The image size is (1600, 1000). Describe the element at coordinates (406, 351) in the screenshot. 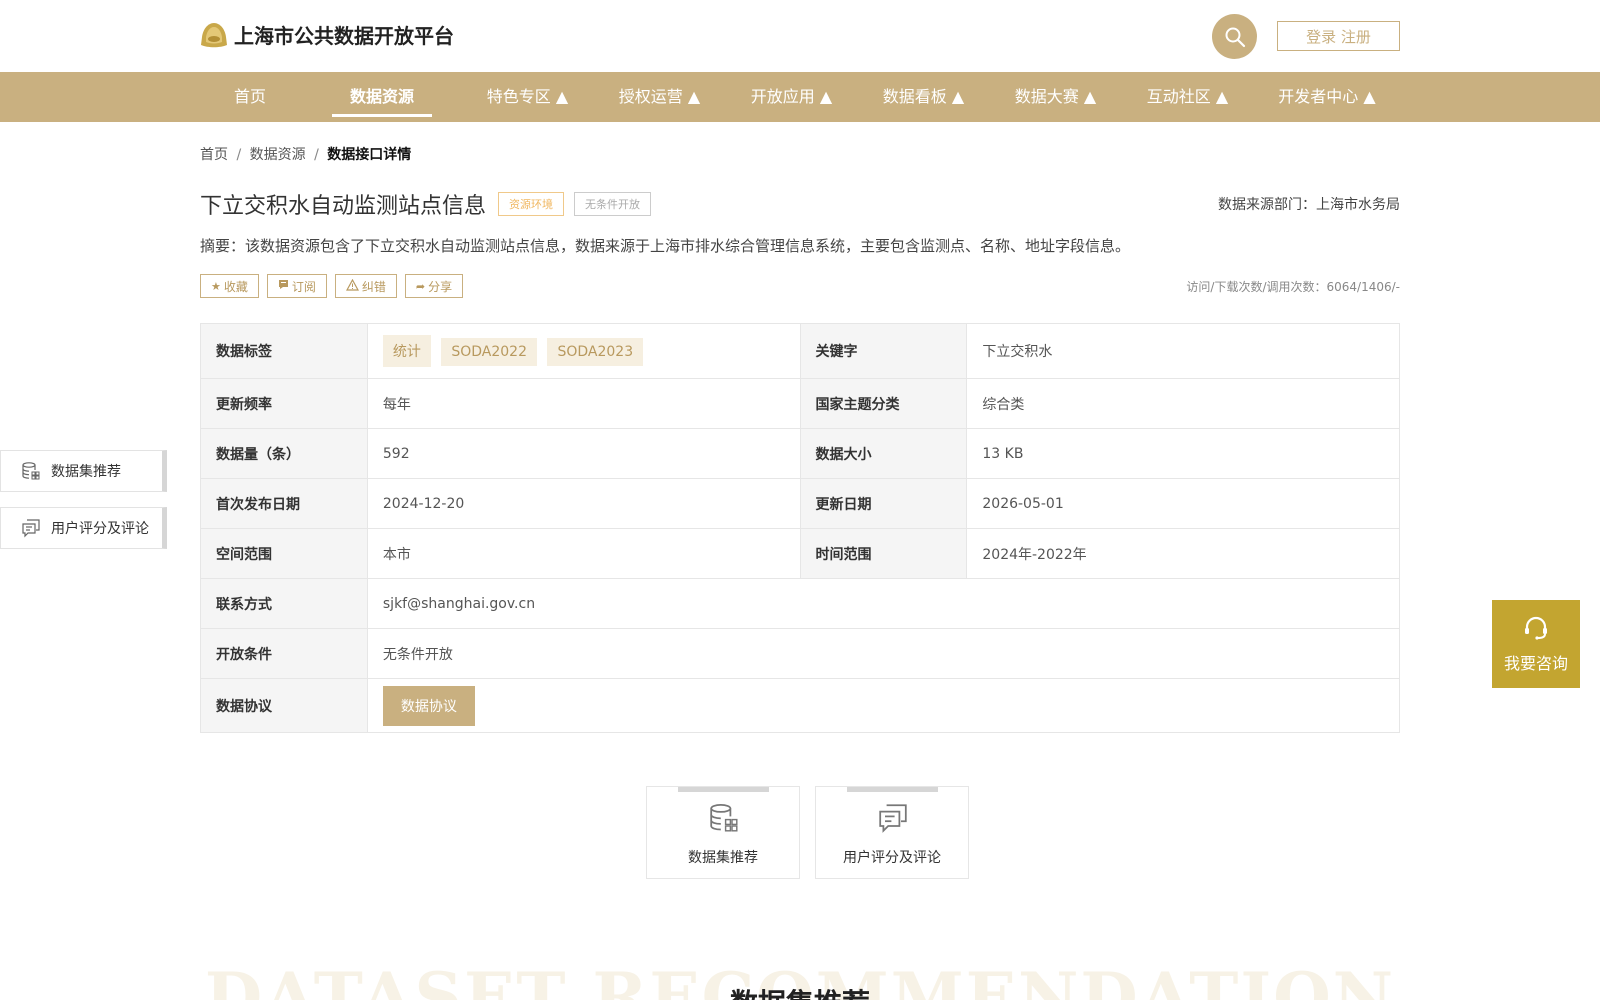

I see `data-tag: 统计` at that location.